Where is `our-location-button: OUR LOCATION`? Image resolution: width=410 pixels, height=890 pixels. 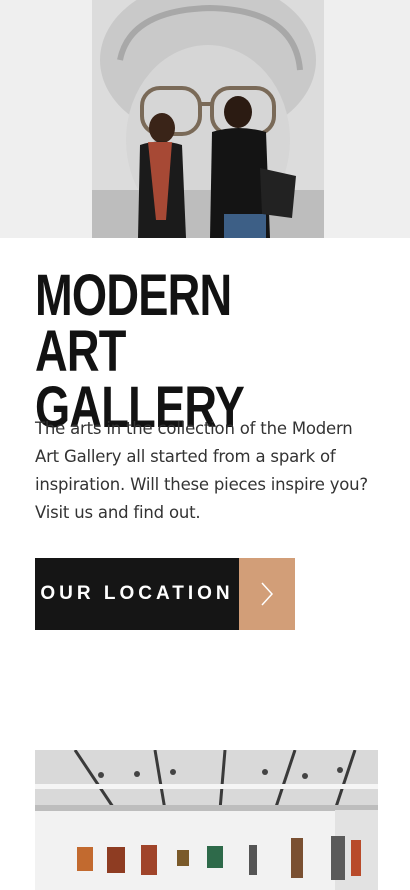
our-location-button: OUR LOCATION is located at coordinates (165, 594).